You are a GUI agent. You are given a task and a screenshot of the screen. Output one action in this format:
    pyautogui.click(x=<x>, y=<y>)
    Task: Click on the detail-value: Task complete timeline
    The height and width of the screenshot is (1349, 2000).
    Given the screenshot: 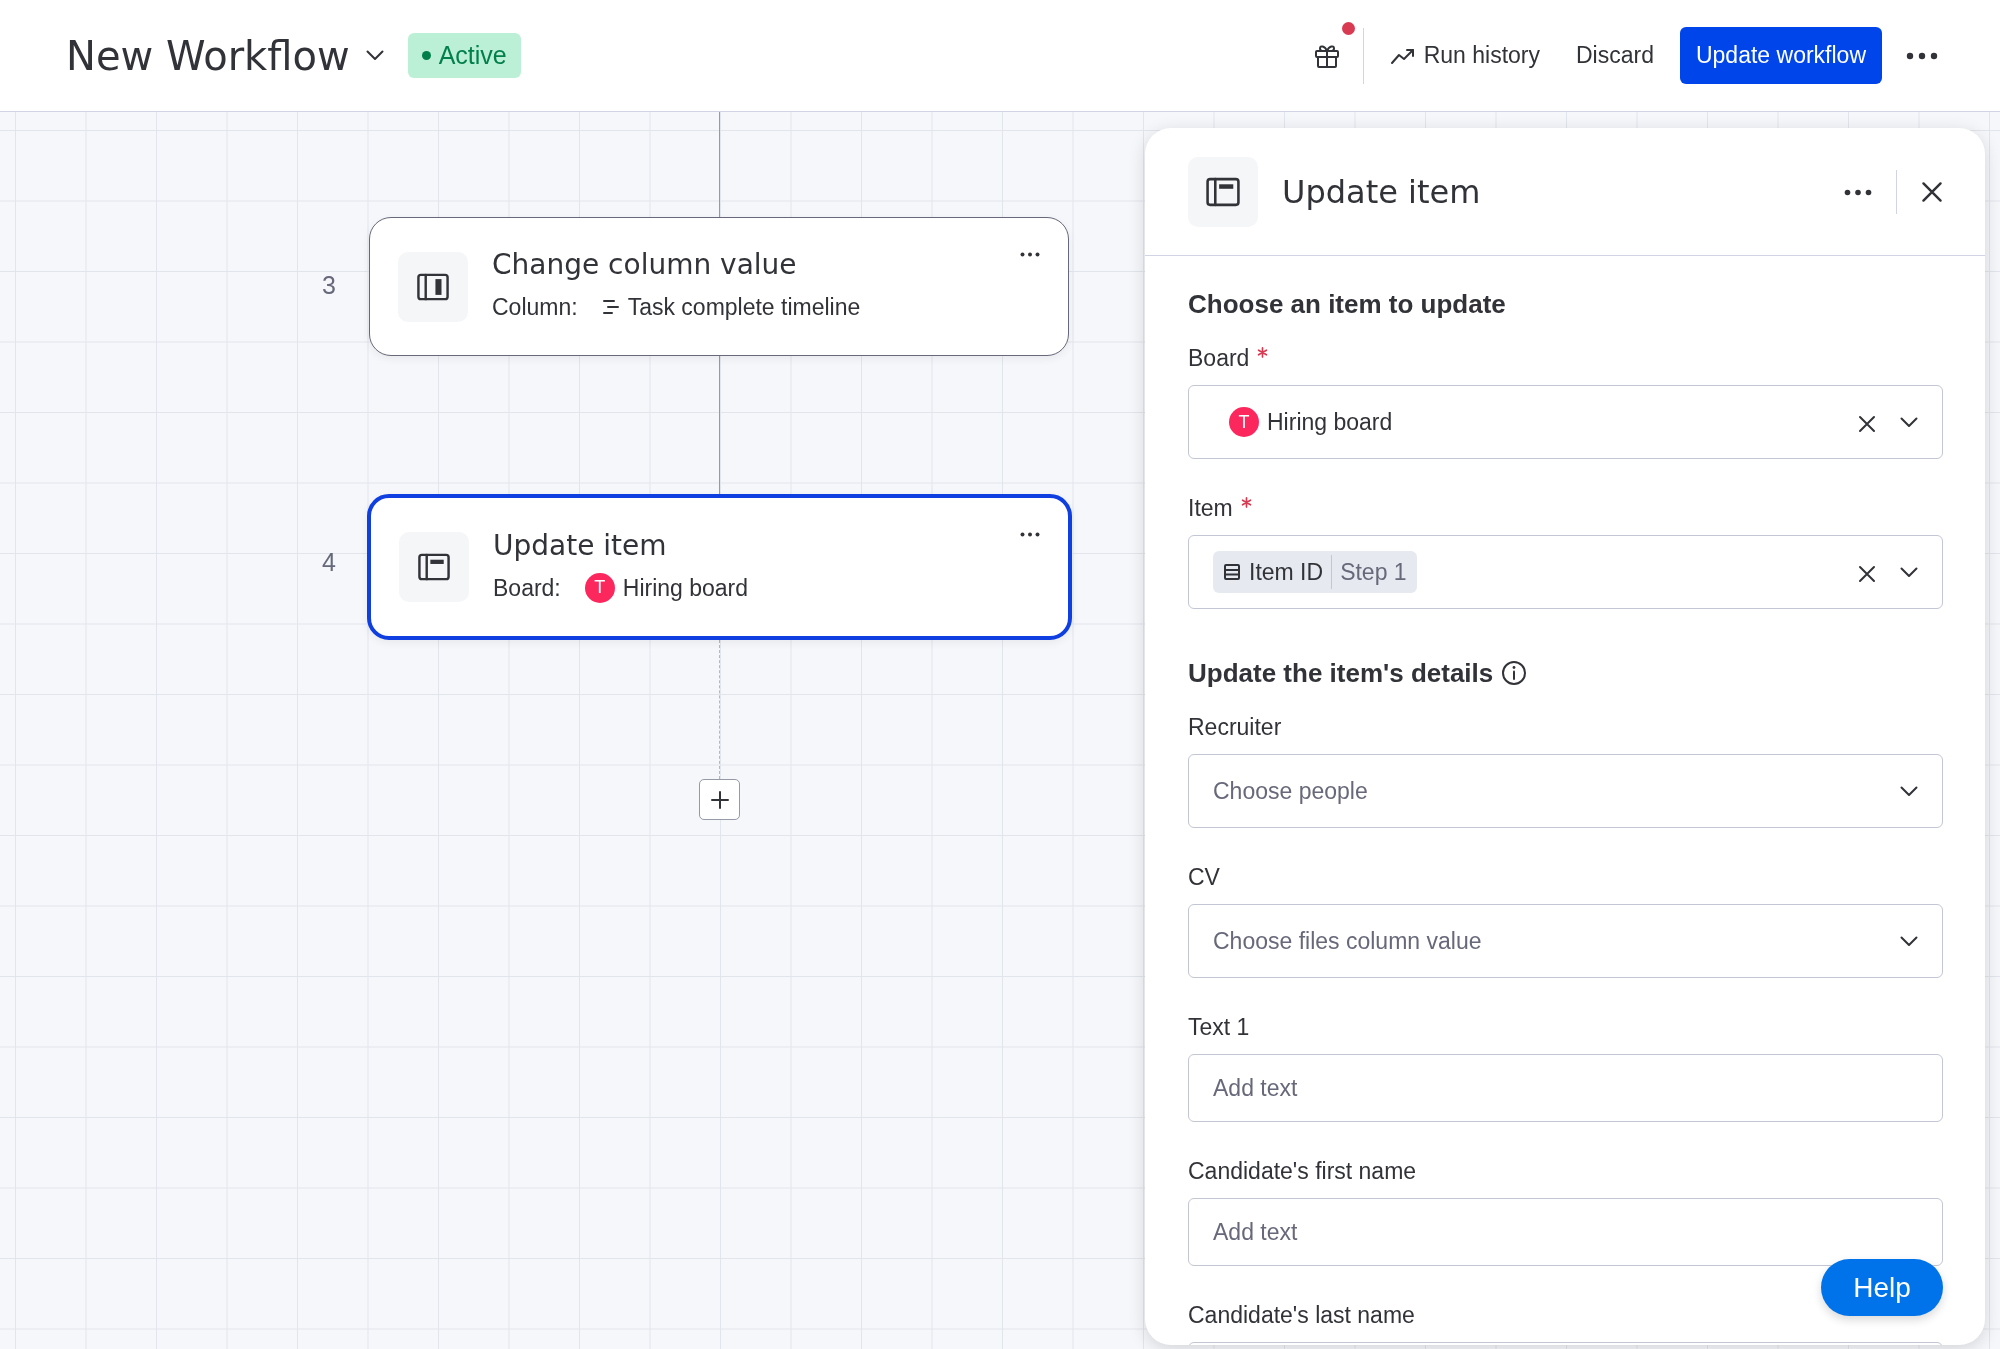 What is the action you would take?
    pyautogui.click(x=744, y=308)
    